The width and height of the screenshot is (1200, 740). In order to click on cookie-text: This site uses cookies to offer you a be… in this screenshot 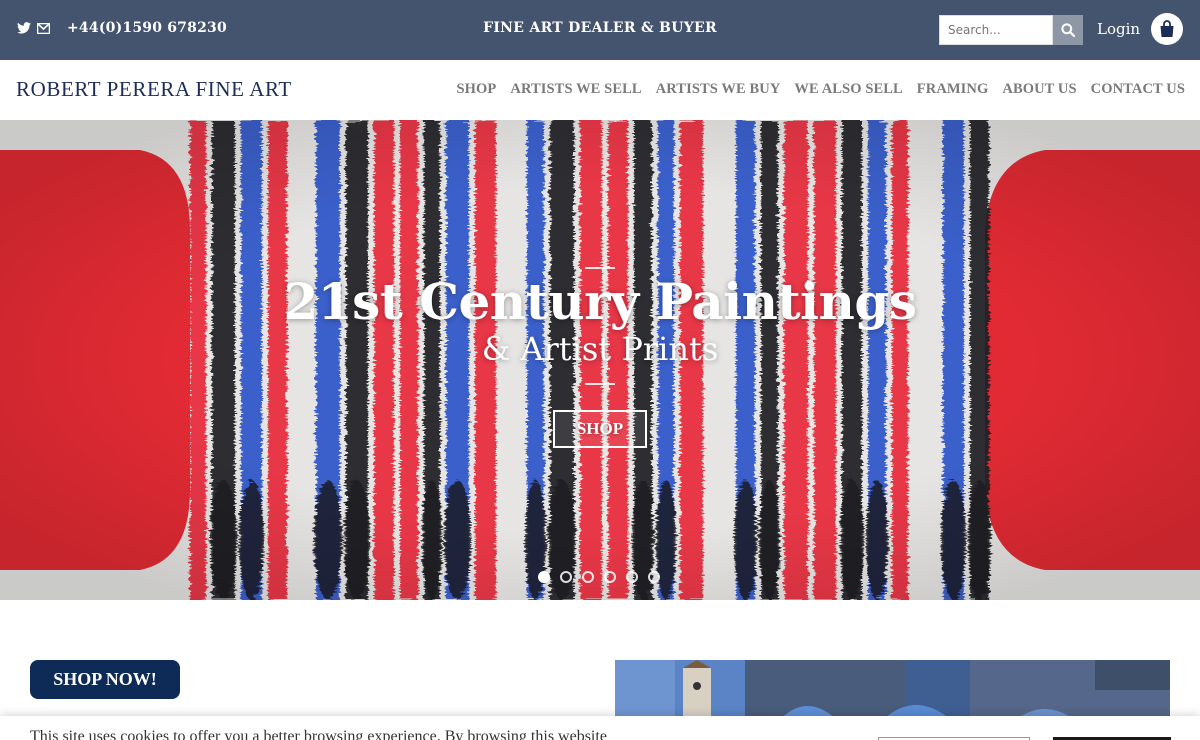, I will do `click(318, 734)`.